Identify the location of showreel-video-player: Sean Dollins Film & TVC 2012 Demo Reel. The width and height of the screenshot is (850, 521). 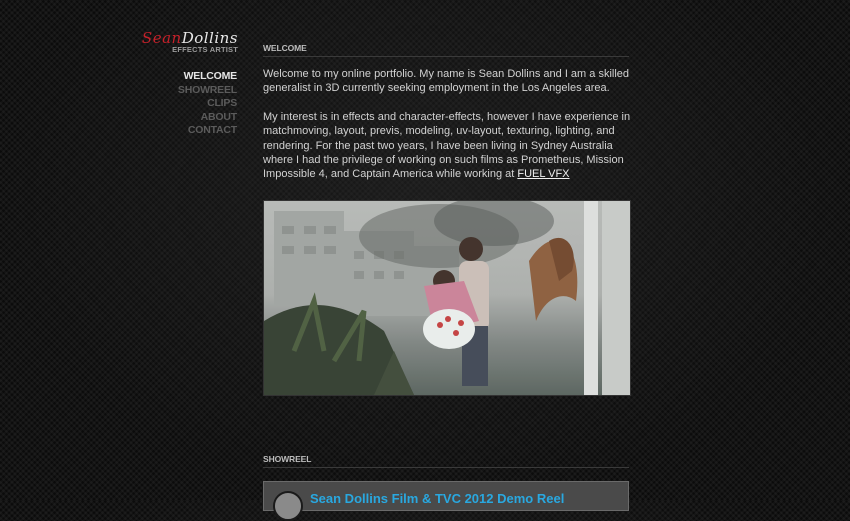
(446, 501).